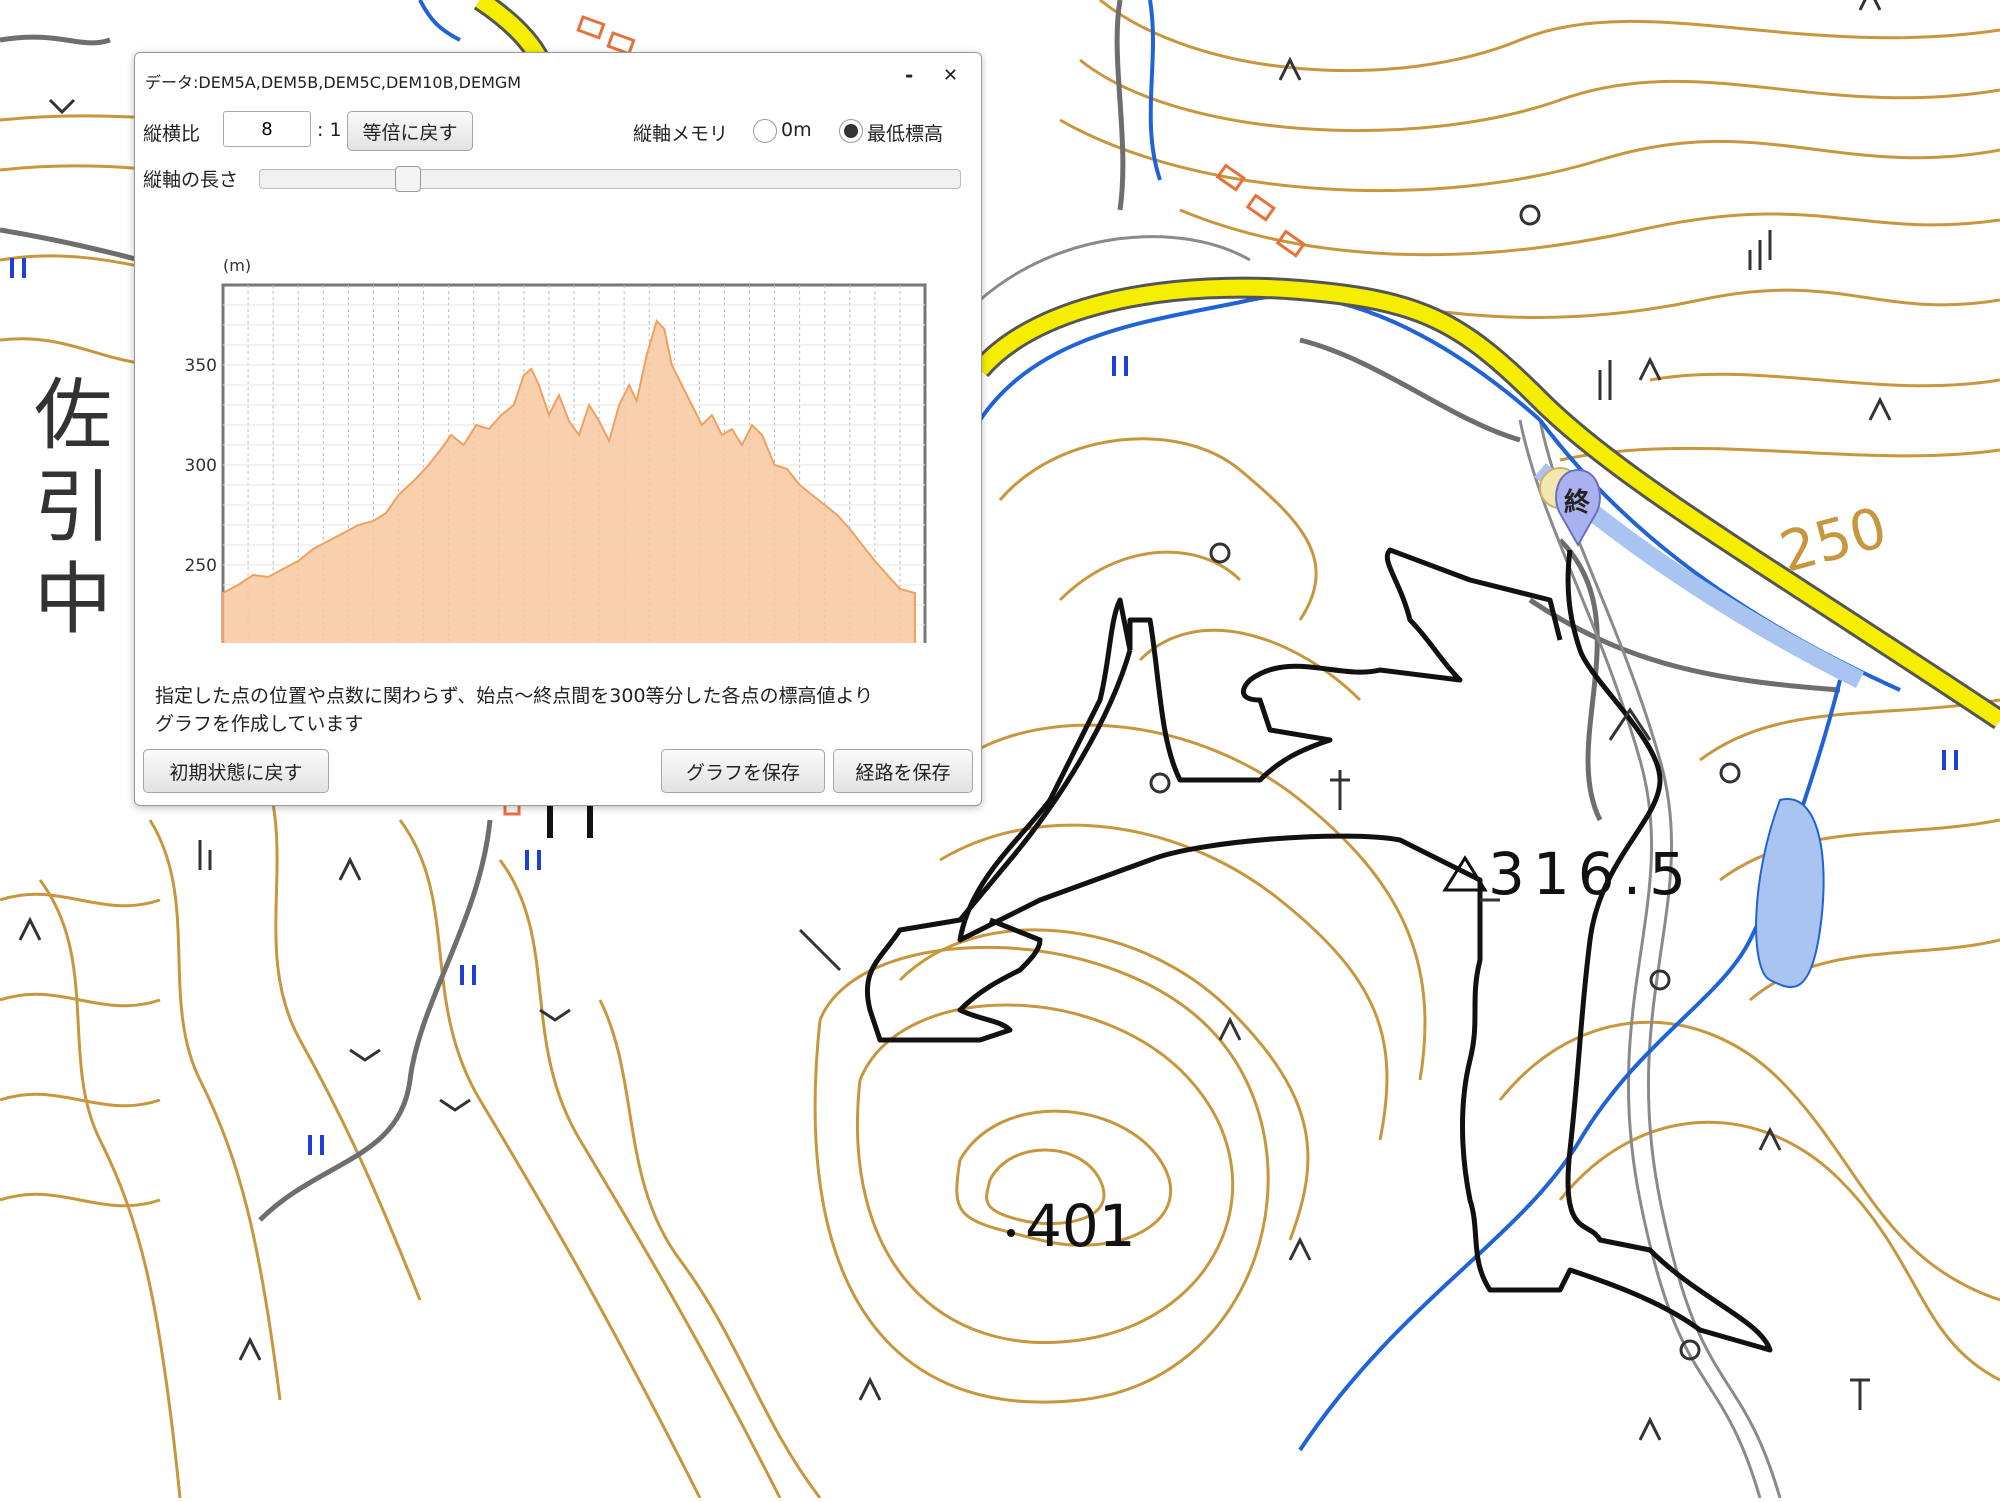  What do you see at coordinates (259, 724) in the screenshot?
I see `note-line-2: グラフを作成しています` at bounding box center [259, 724].